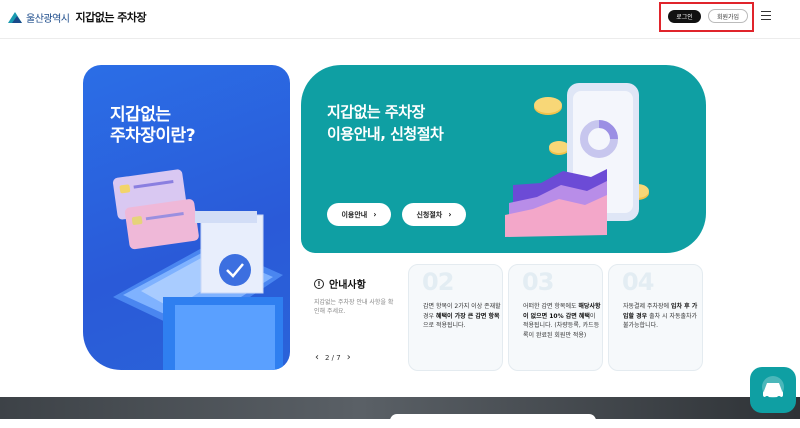  Describe the element at coordinates (354, 307) in the screenshot. I see `notice-description: 지갑없는 주차장 안내 사항을 확인해 주세요.` at that location.